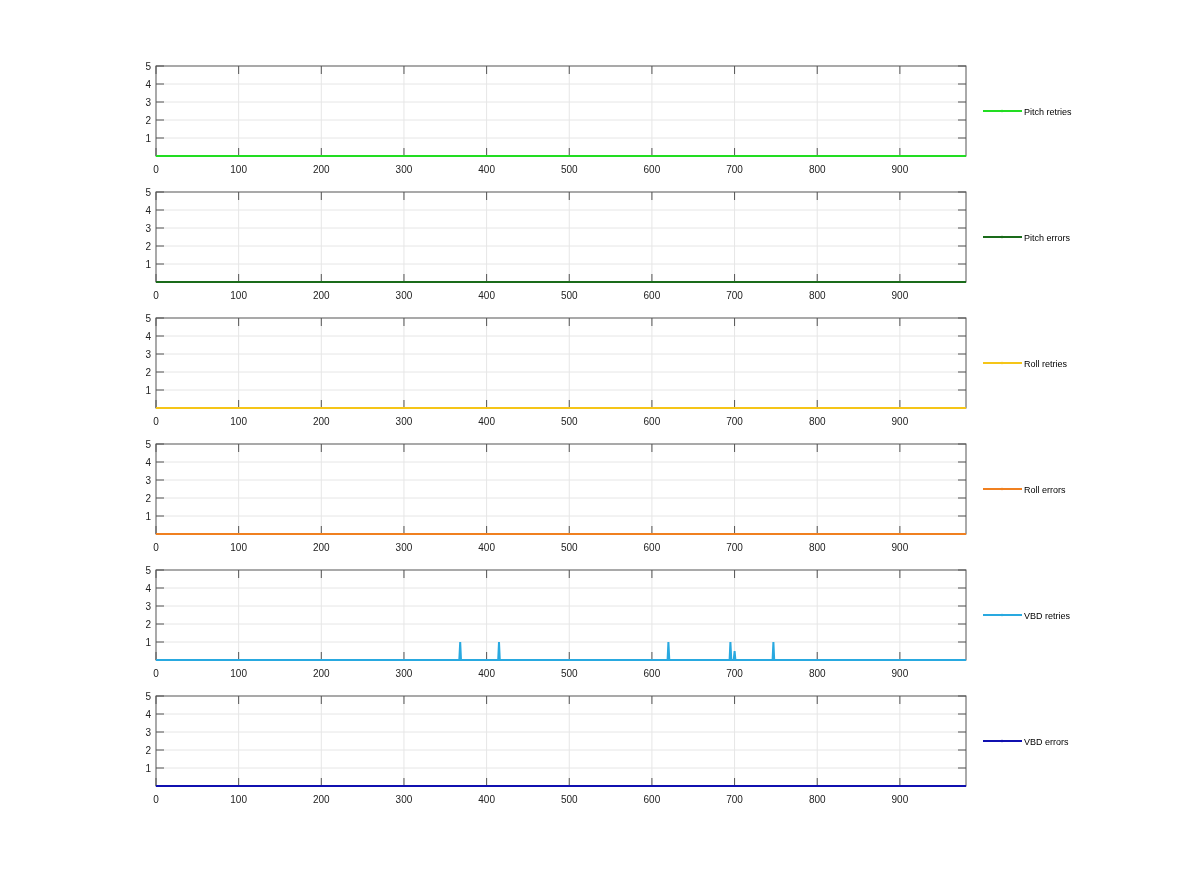 Image resolution: width=1200 pixels, height=885 pixels. Describe the element at coordinates (1047, 238) in the screenshot. I see `legend-label: Pitch errors` at that location.